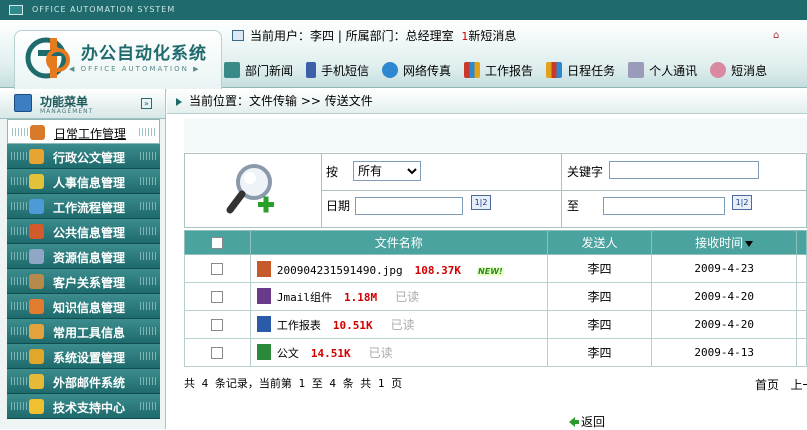 This screenshot has height=430, width=807. Describe the element at coordinates (798, 385) in the screenshot. I see `prev-page-link: 上一` at that location.